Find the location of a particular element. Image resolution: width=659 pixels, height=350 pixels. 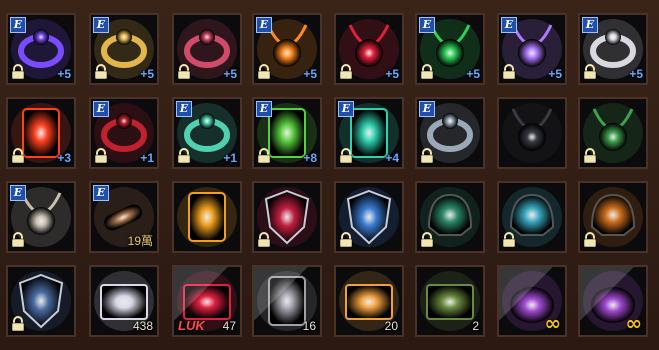

inventory-slot: E 19萬 is located at coordinates (124, 217).